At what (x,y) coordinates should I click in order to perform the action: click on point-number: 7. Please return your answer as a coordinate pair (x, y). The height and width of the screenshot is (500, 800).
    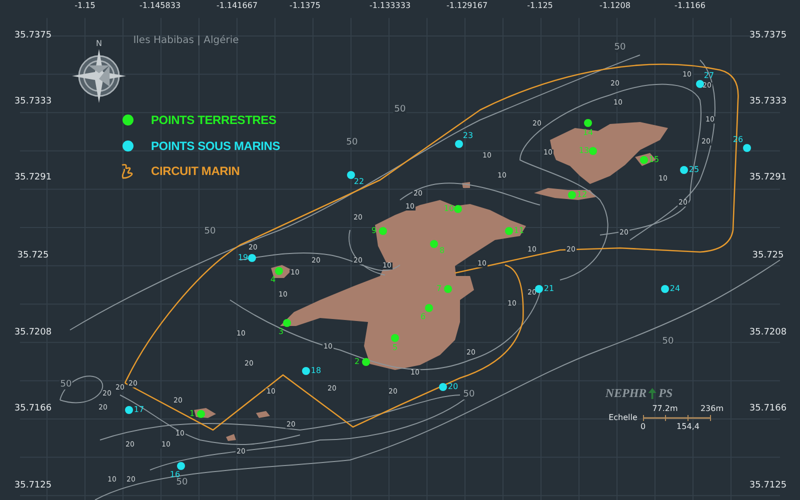
    Looking at the image, I should click on (439, 289).